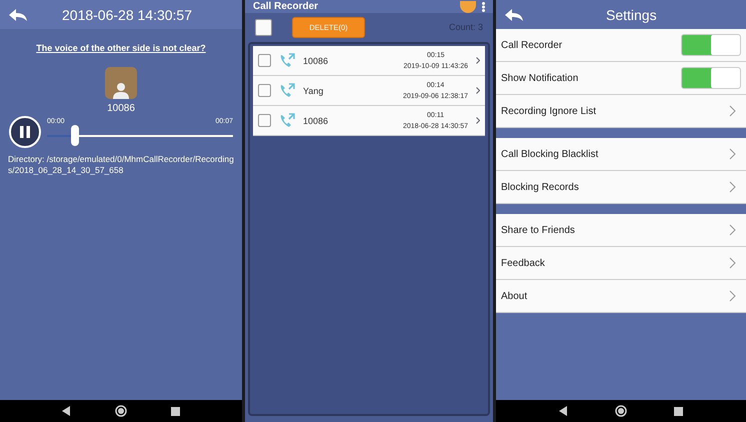 The image size is (746, 422). What do you see at coordinates (465, 27) in the screenshot?
I see `record-count: Count: 3` at bounding box center [465, 27].